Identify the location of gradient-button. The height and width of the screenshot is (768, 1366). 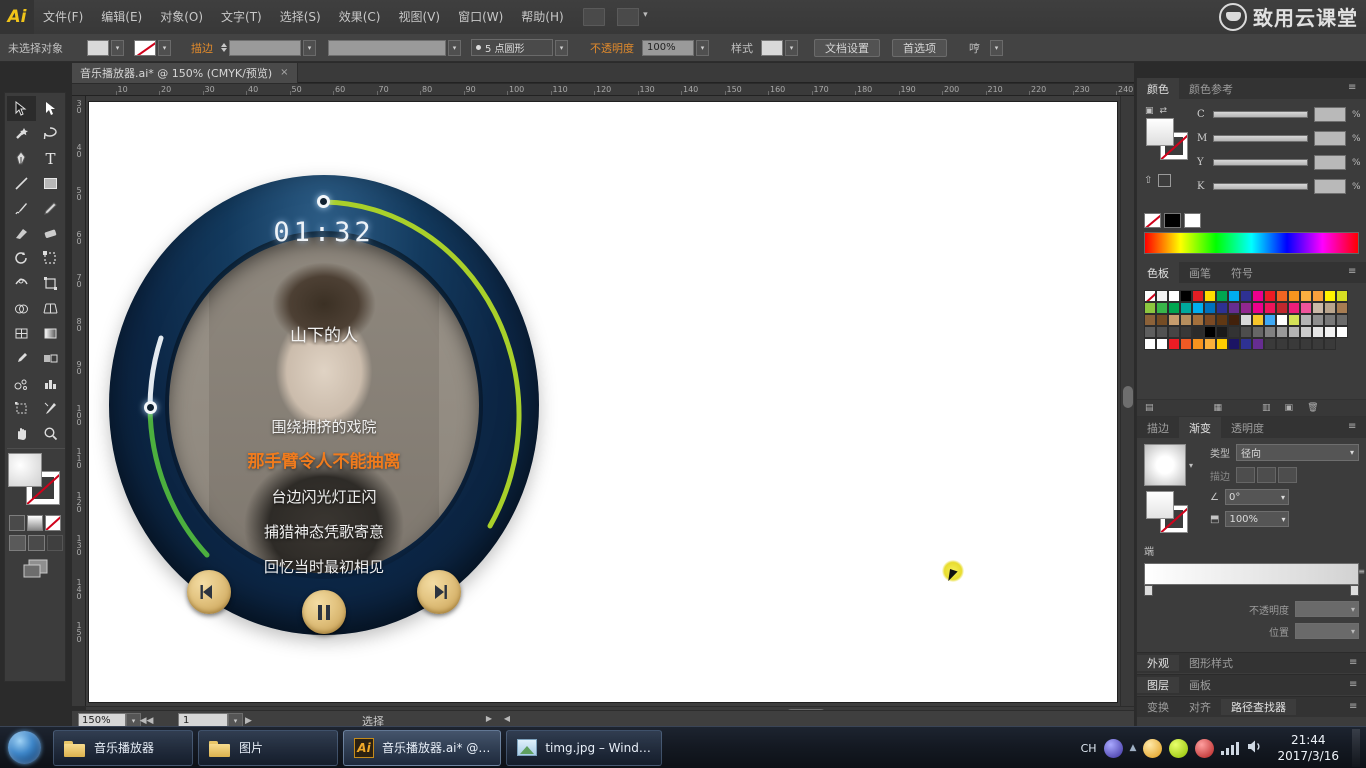
(35, 523).